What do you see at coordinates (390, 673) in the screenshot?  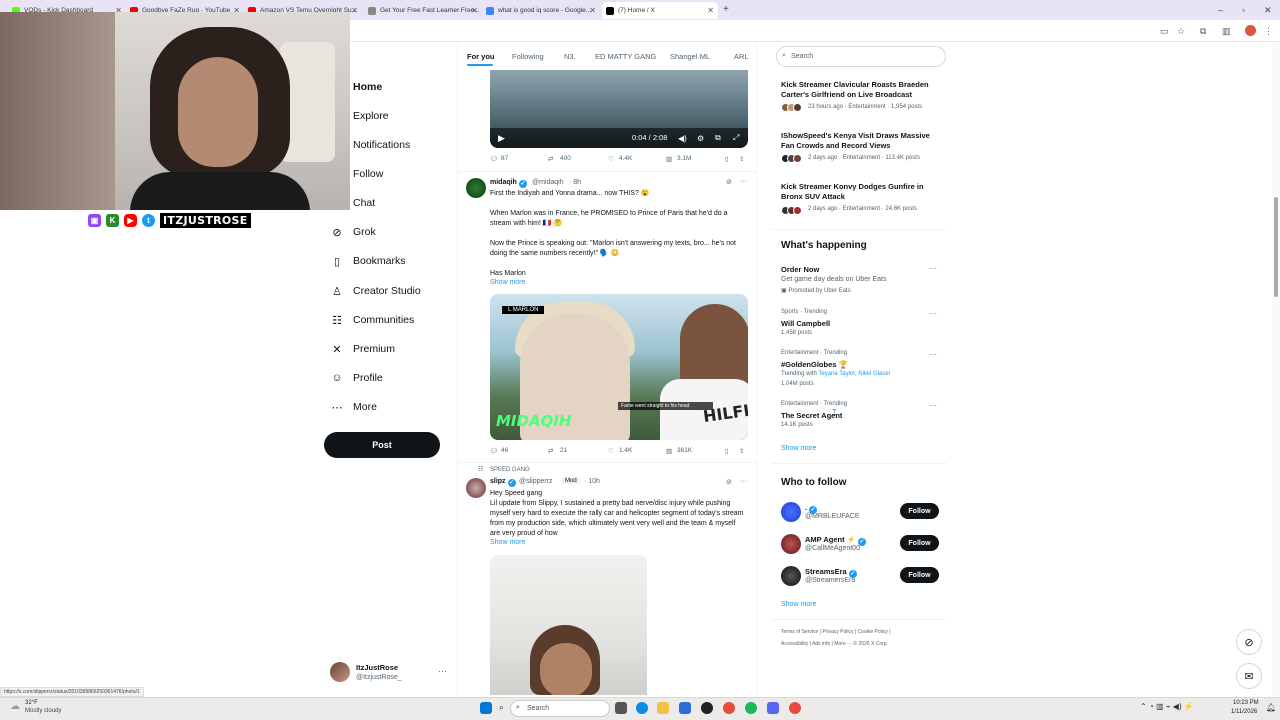 I see `account-switcher: ItzJustRose @ItzjustRose_ ···` at bounding box center [390, 673].